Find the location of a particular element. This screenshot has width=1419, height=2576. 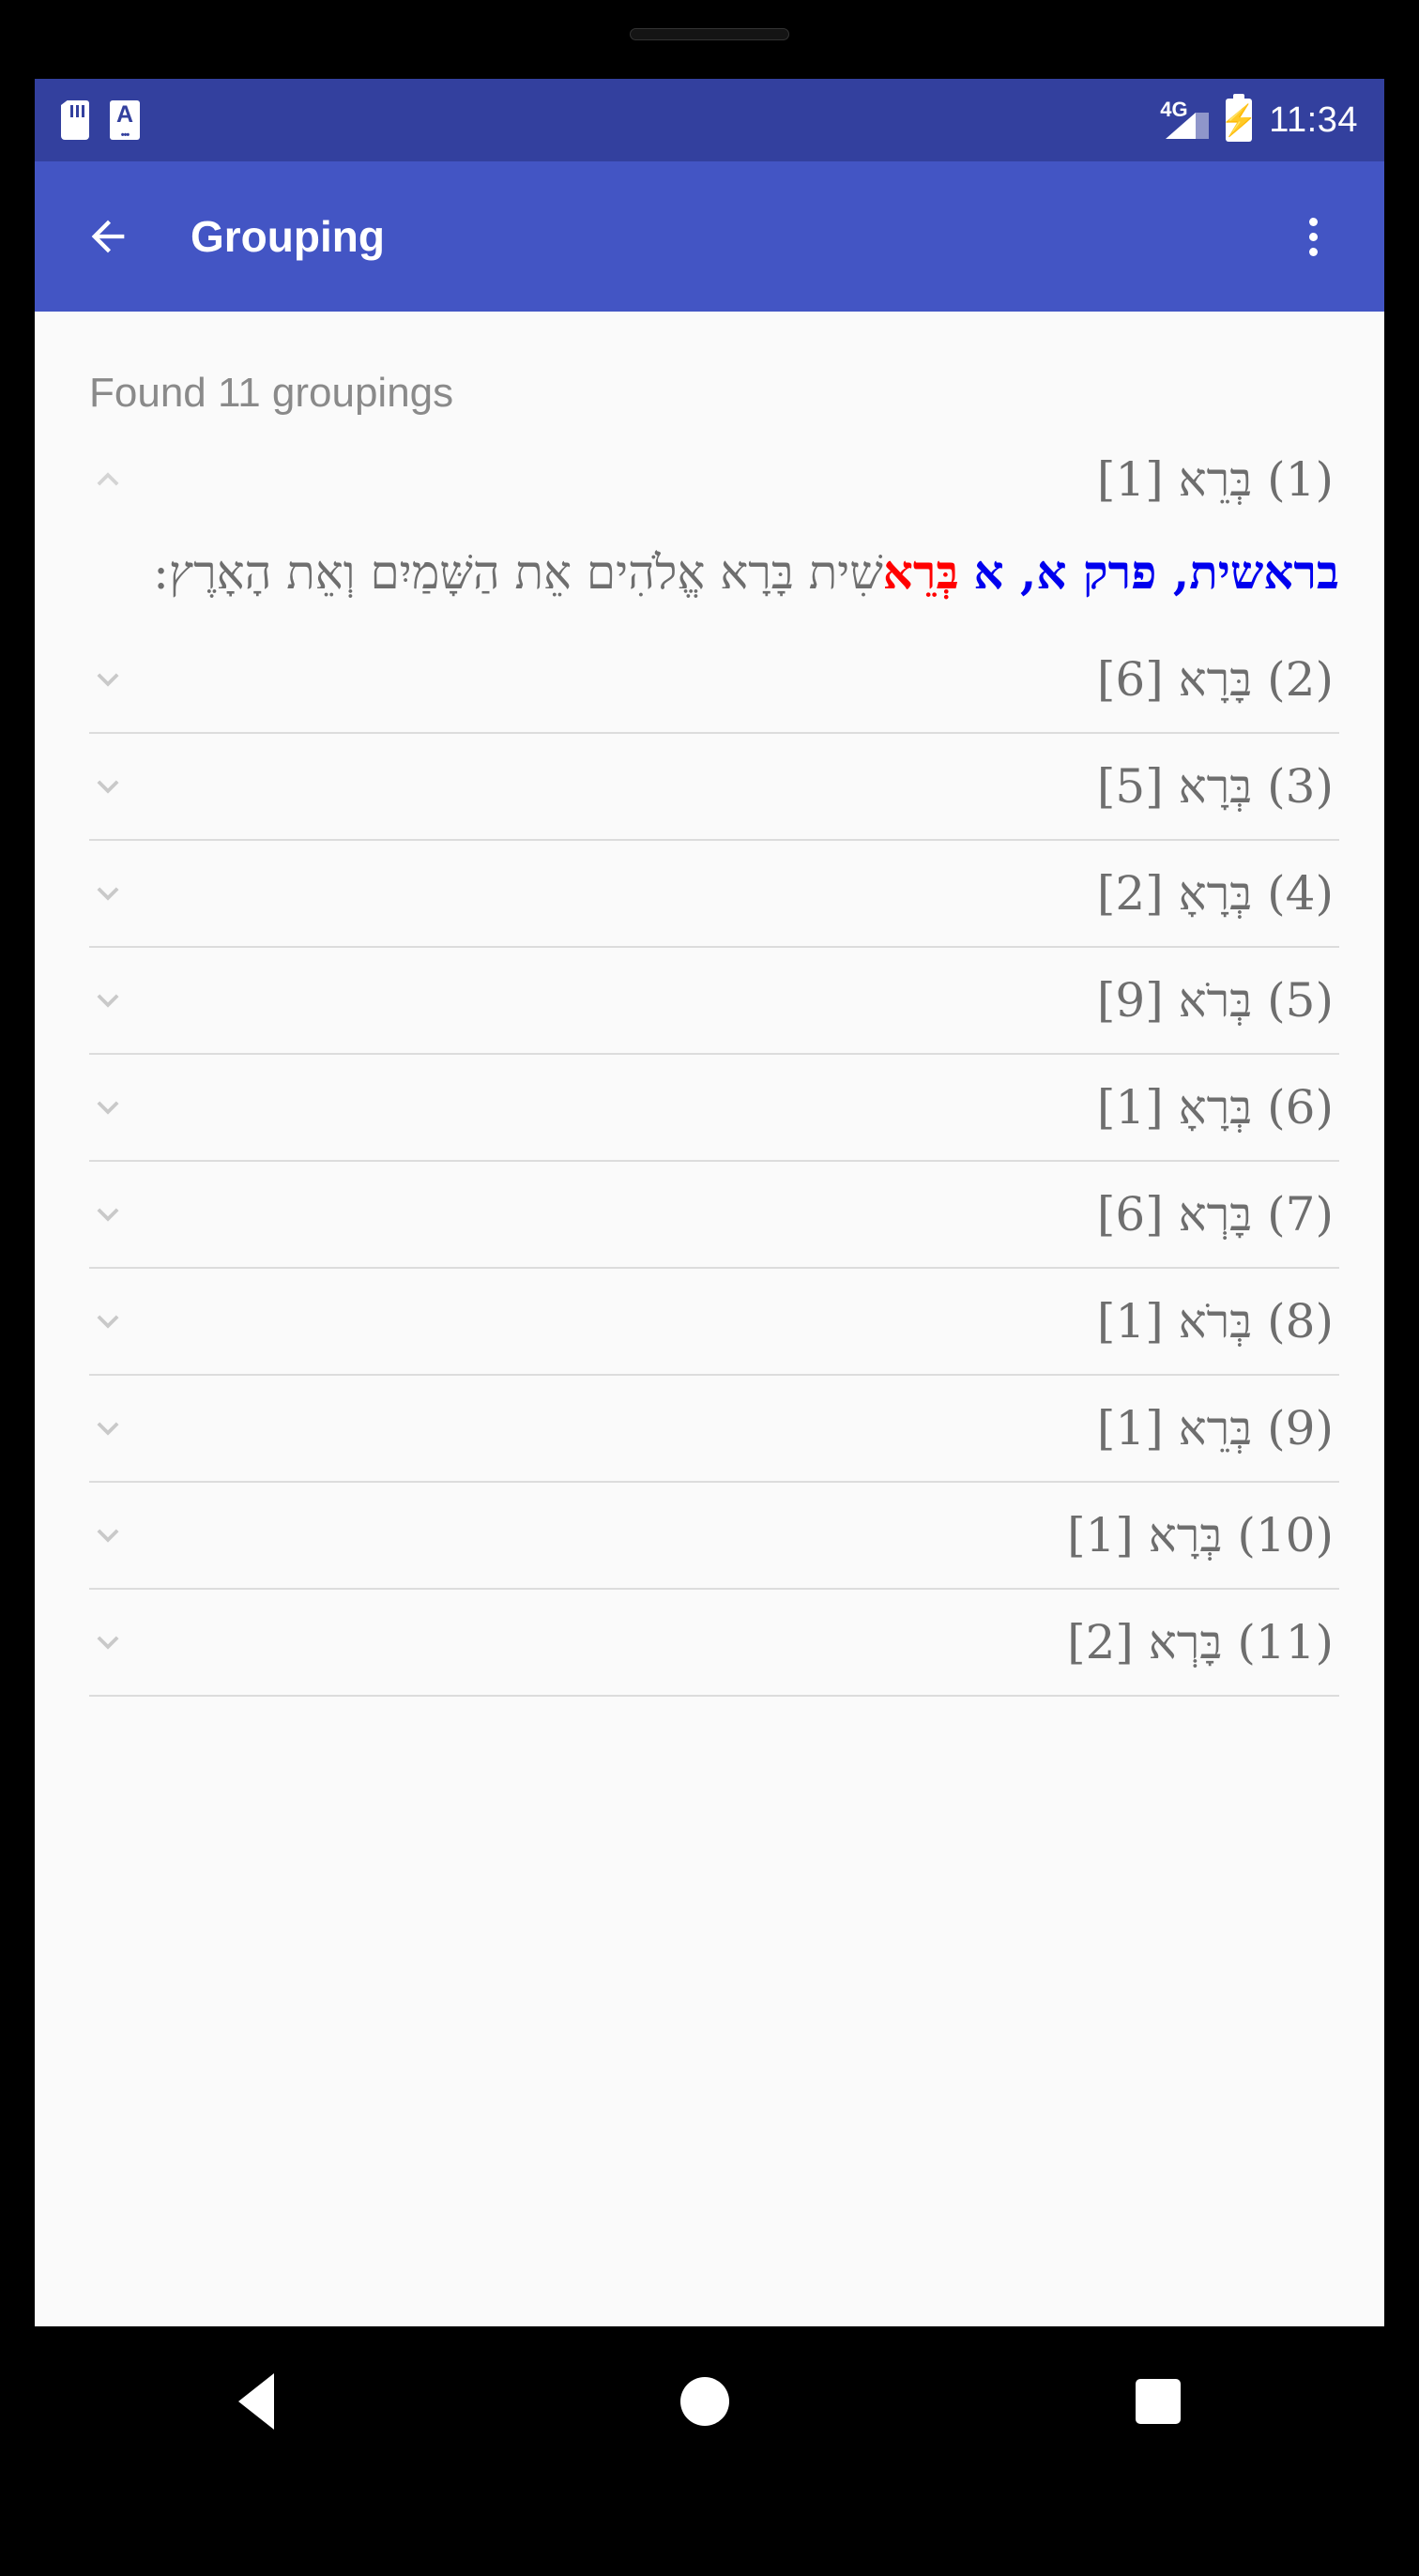

charging-bolt-icon: ⚡ is located at coordinates (1239, 120).